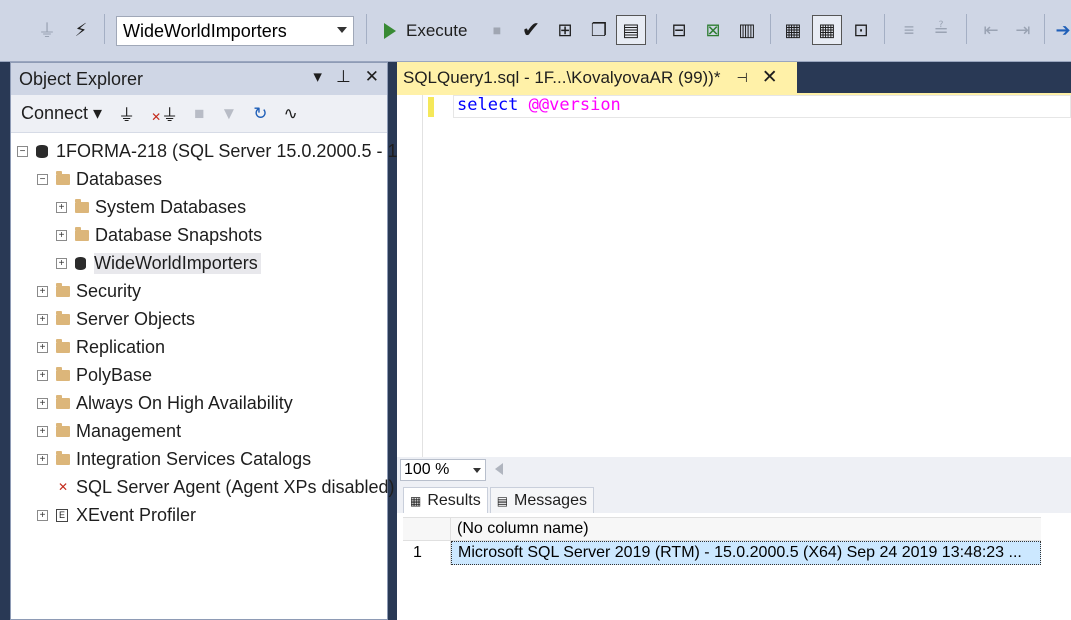  Describe the element at coordinates (741, 78) in the screenshot. I see `pin-icon: ⊣` at that location.